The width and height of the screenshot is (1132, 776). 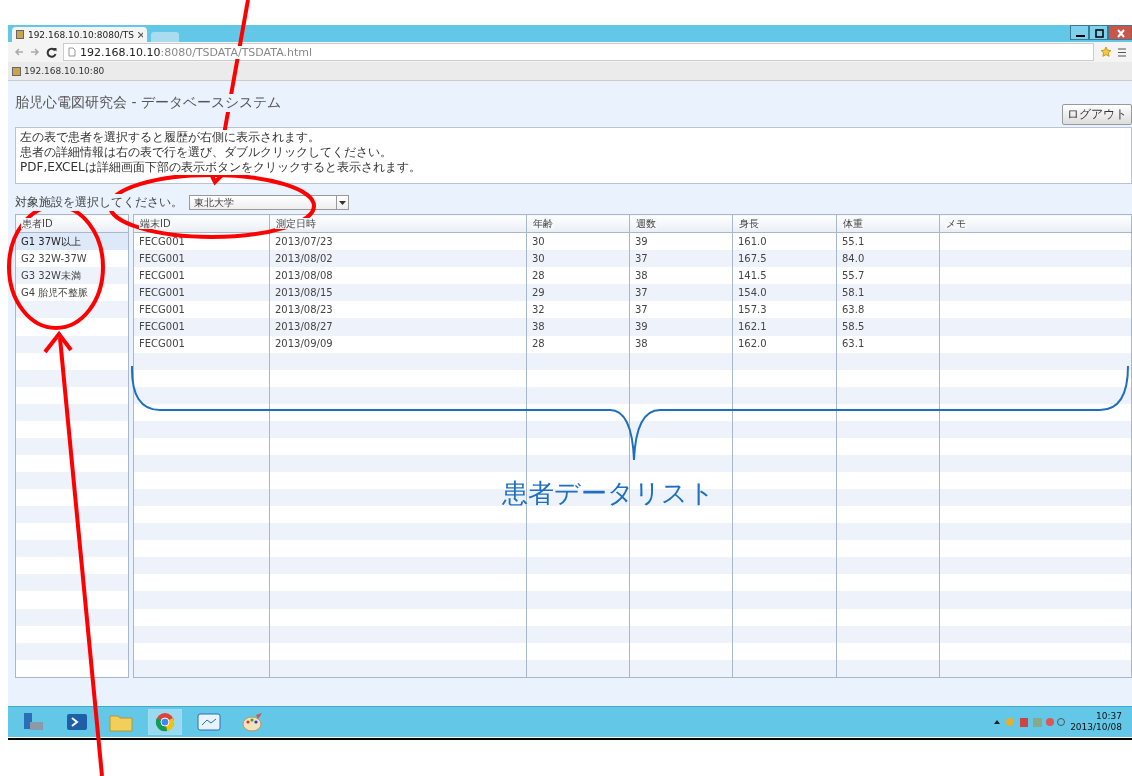 I want to click on table-cell: 63.1, so click(x=888, y=344).